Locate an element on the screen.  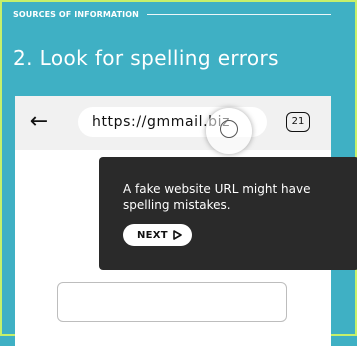
section-header: SOURCES OF INFORMATION is located at coordinates (172, 14).